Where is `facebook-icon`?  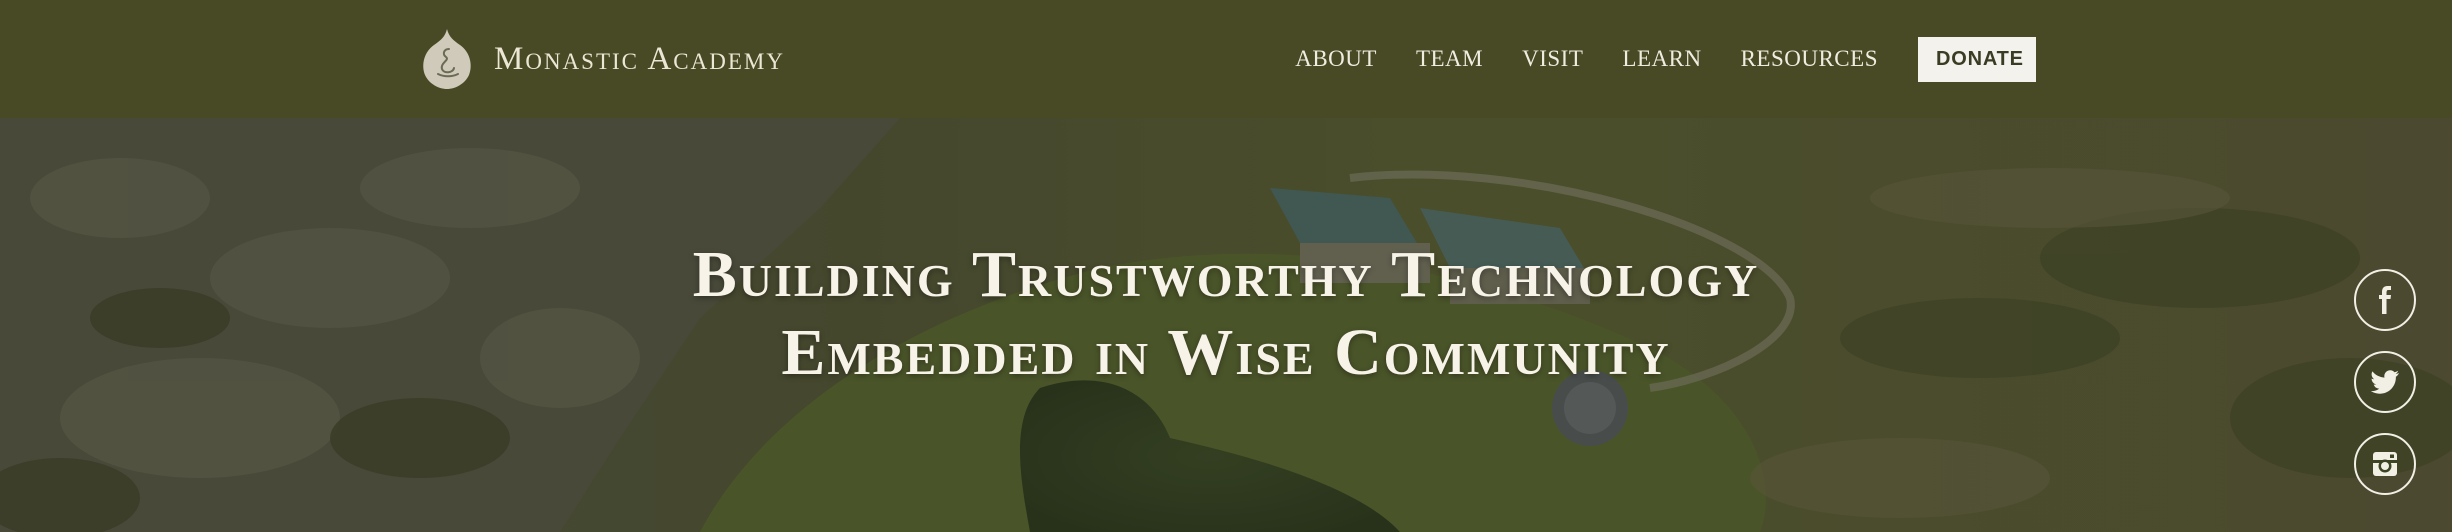 facebook-icon is located at coordinates (2385, 300).